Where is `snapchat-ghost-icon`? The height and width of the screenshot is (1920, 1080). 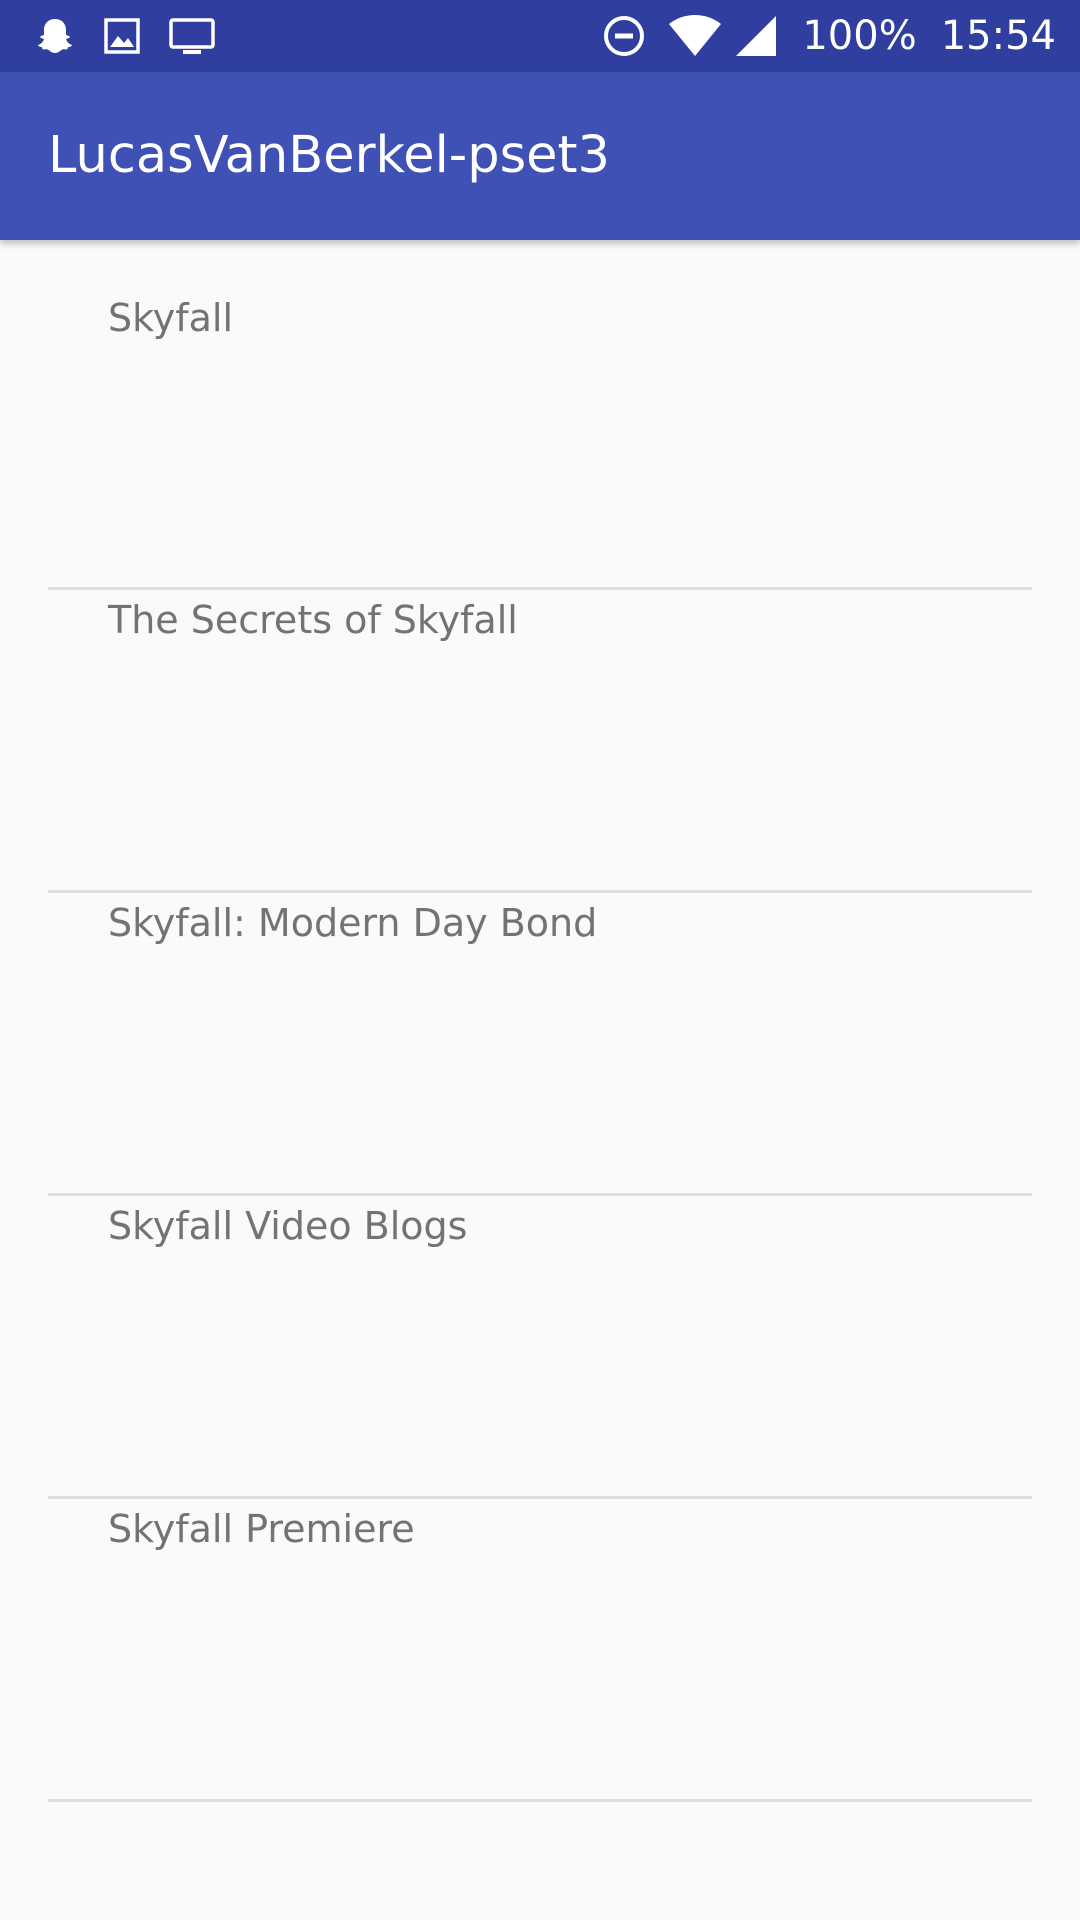
snapchat-ghost-icon is located at coordinates (55, 36).